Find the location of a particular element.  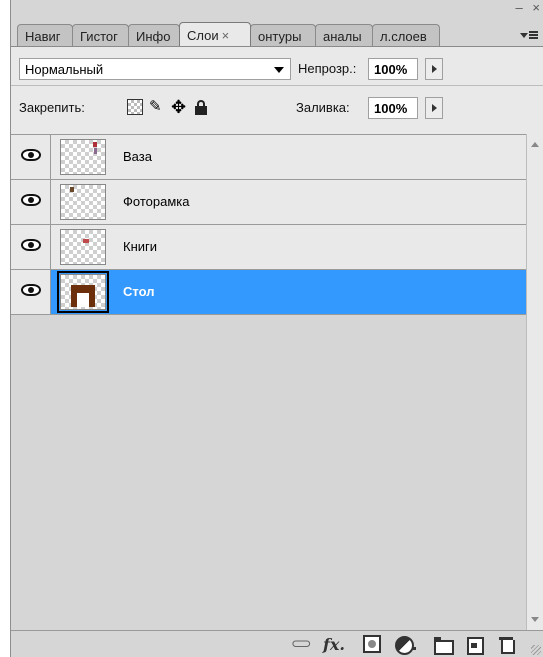

blend-row: Нормальный Непрозр.: 100% is located at coordinates (277, 66).